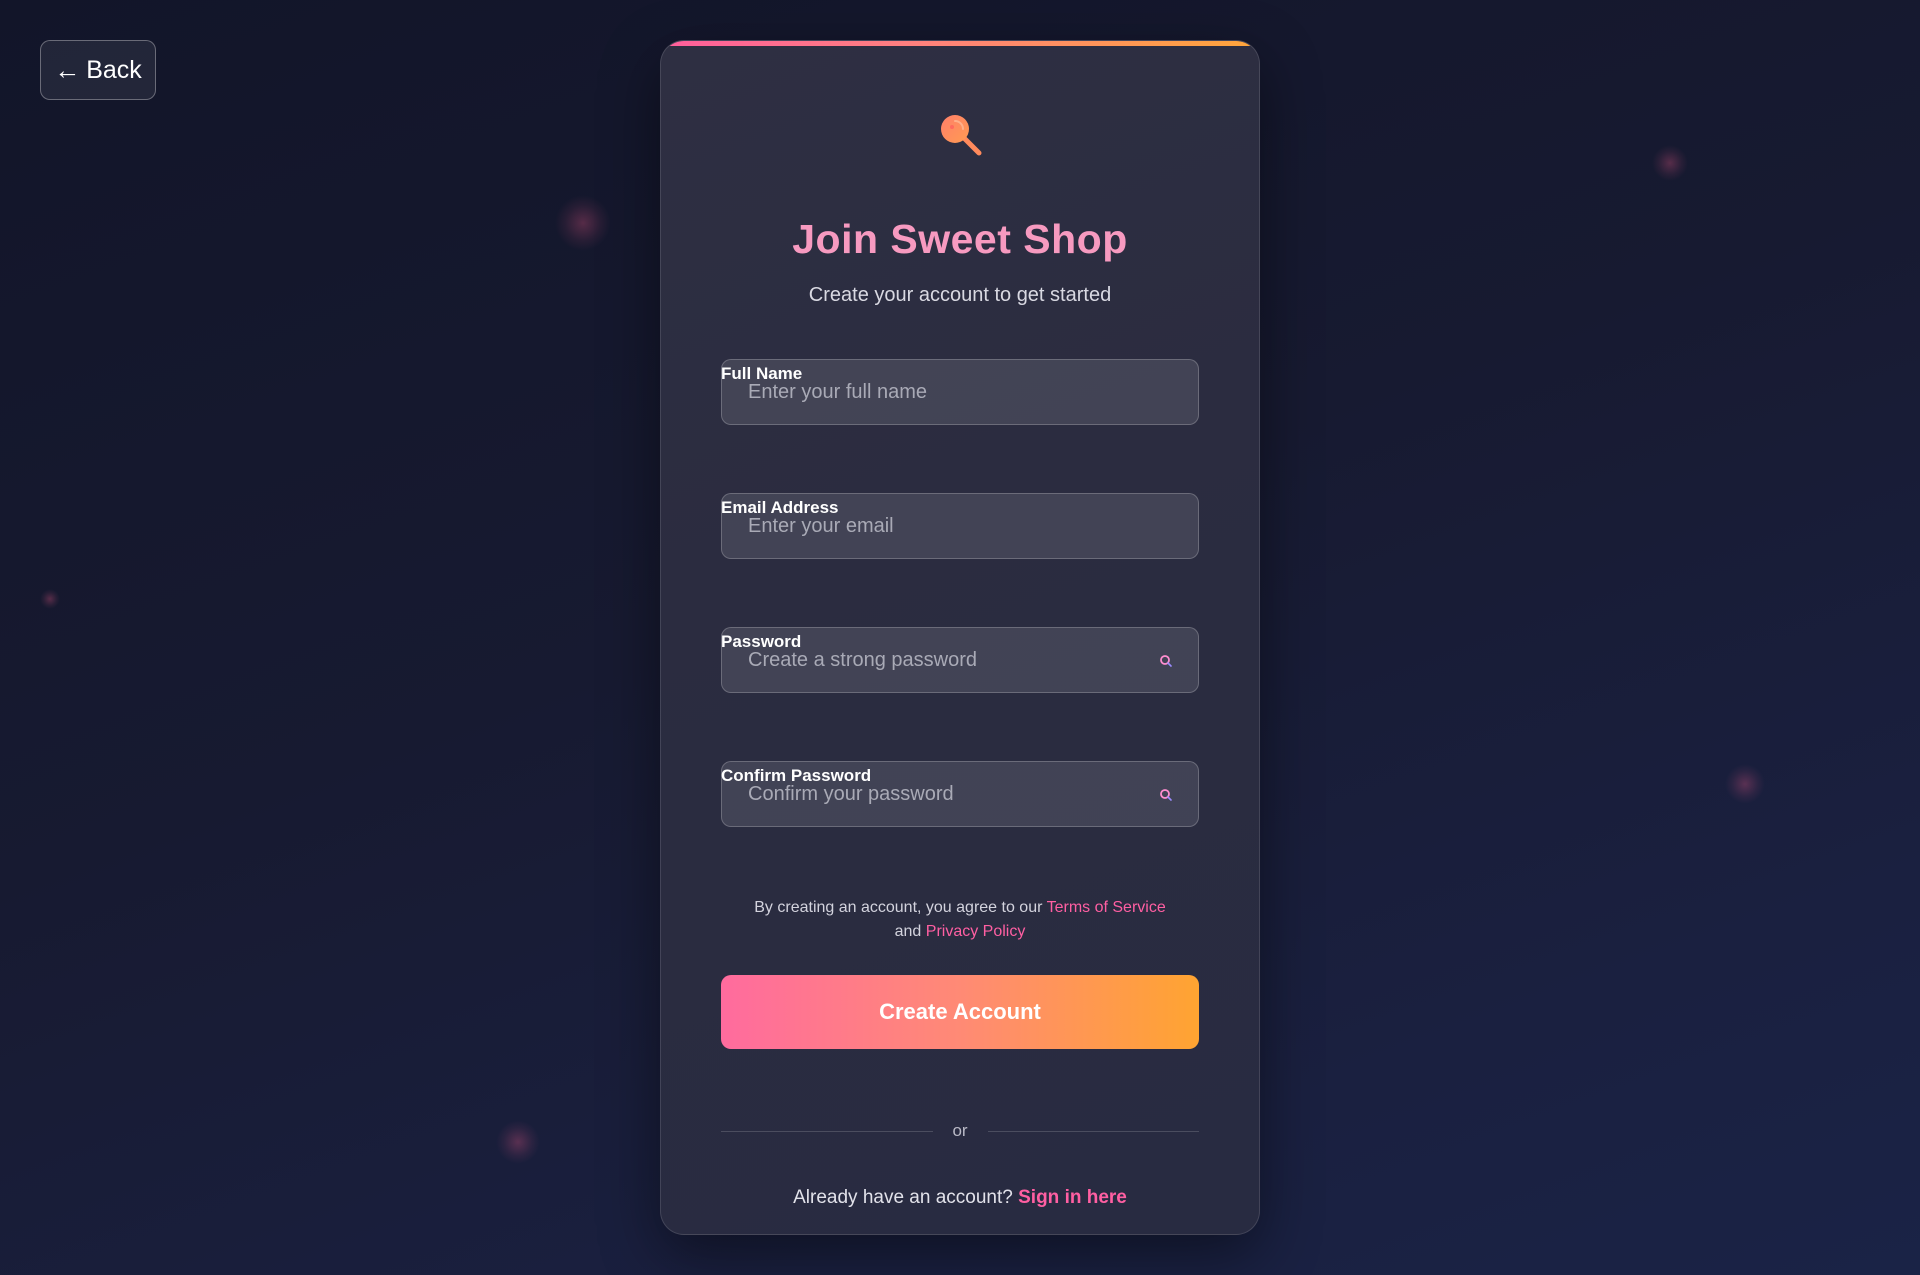  What do you see at coordinates (960, 526) in the screenshot?
I see `email-input` at bounding box center [960, 526].